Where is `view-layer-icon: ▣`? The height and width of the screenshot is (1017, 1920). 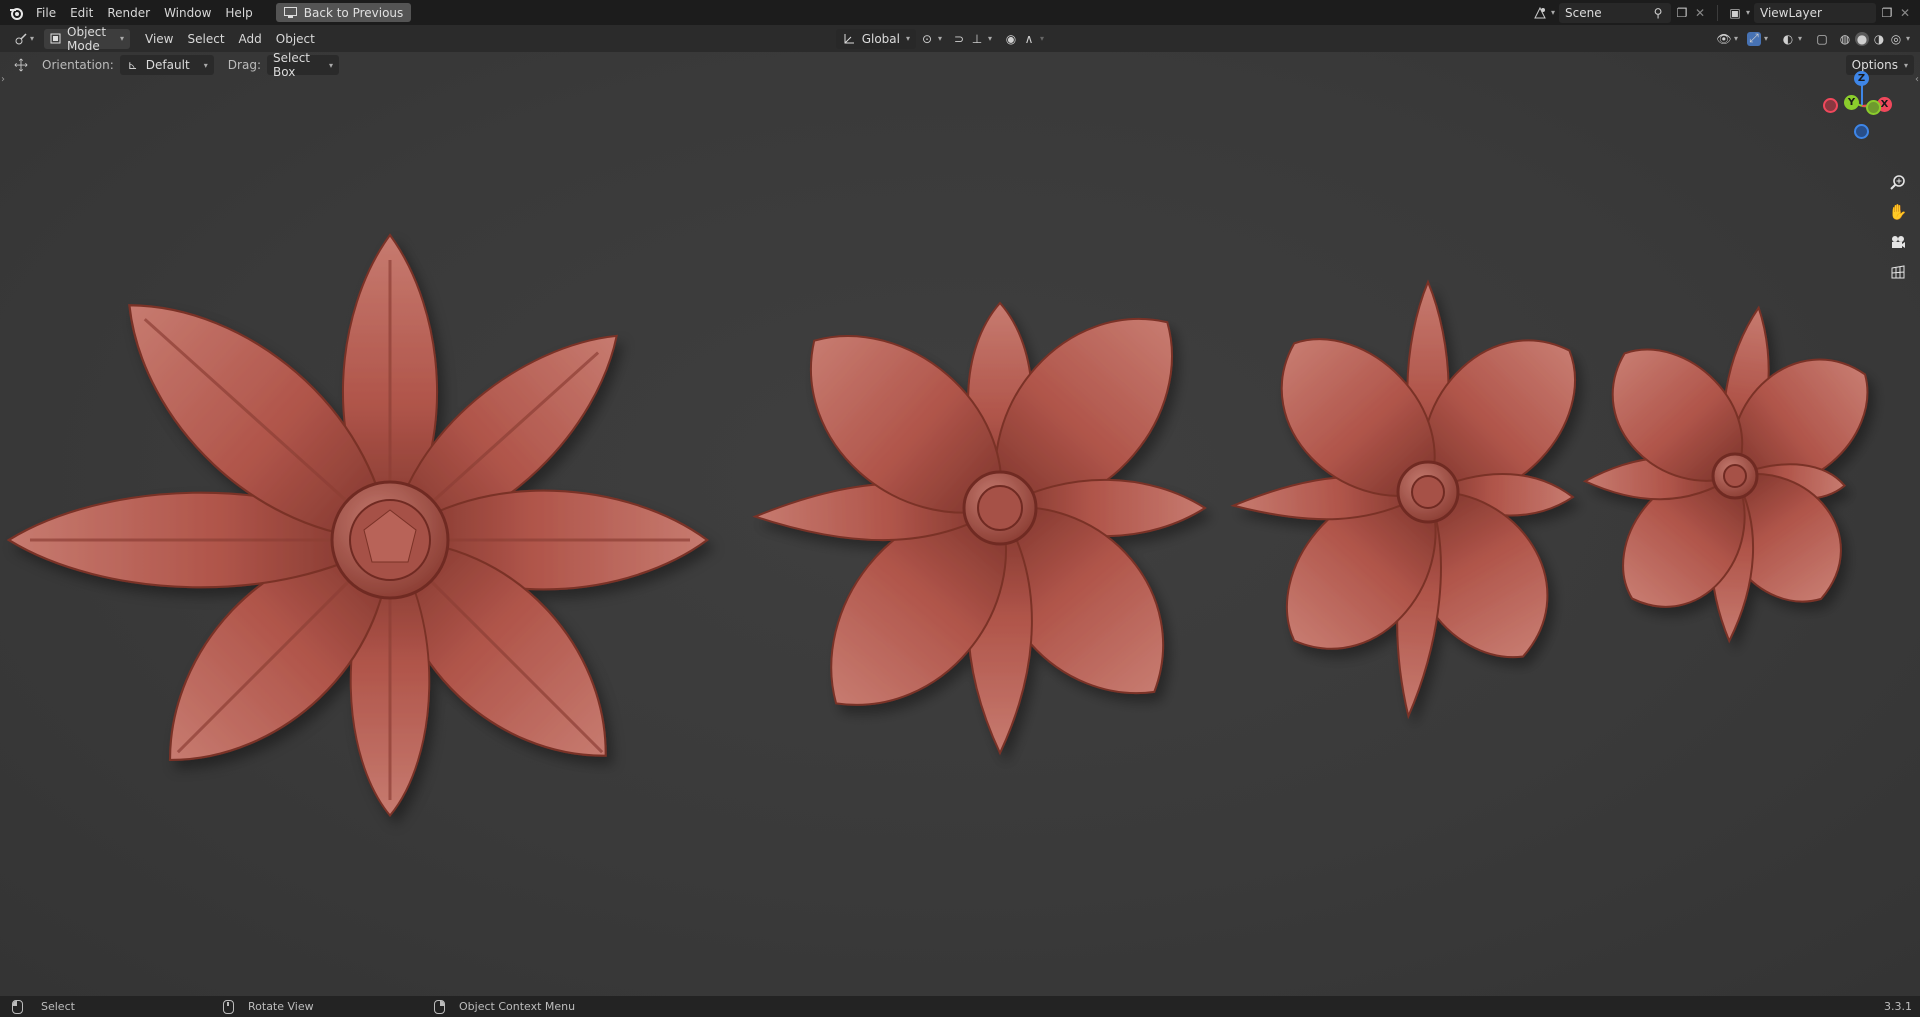
view-layer-icon: ▣ is located at coordinates (1735, 13).